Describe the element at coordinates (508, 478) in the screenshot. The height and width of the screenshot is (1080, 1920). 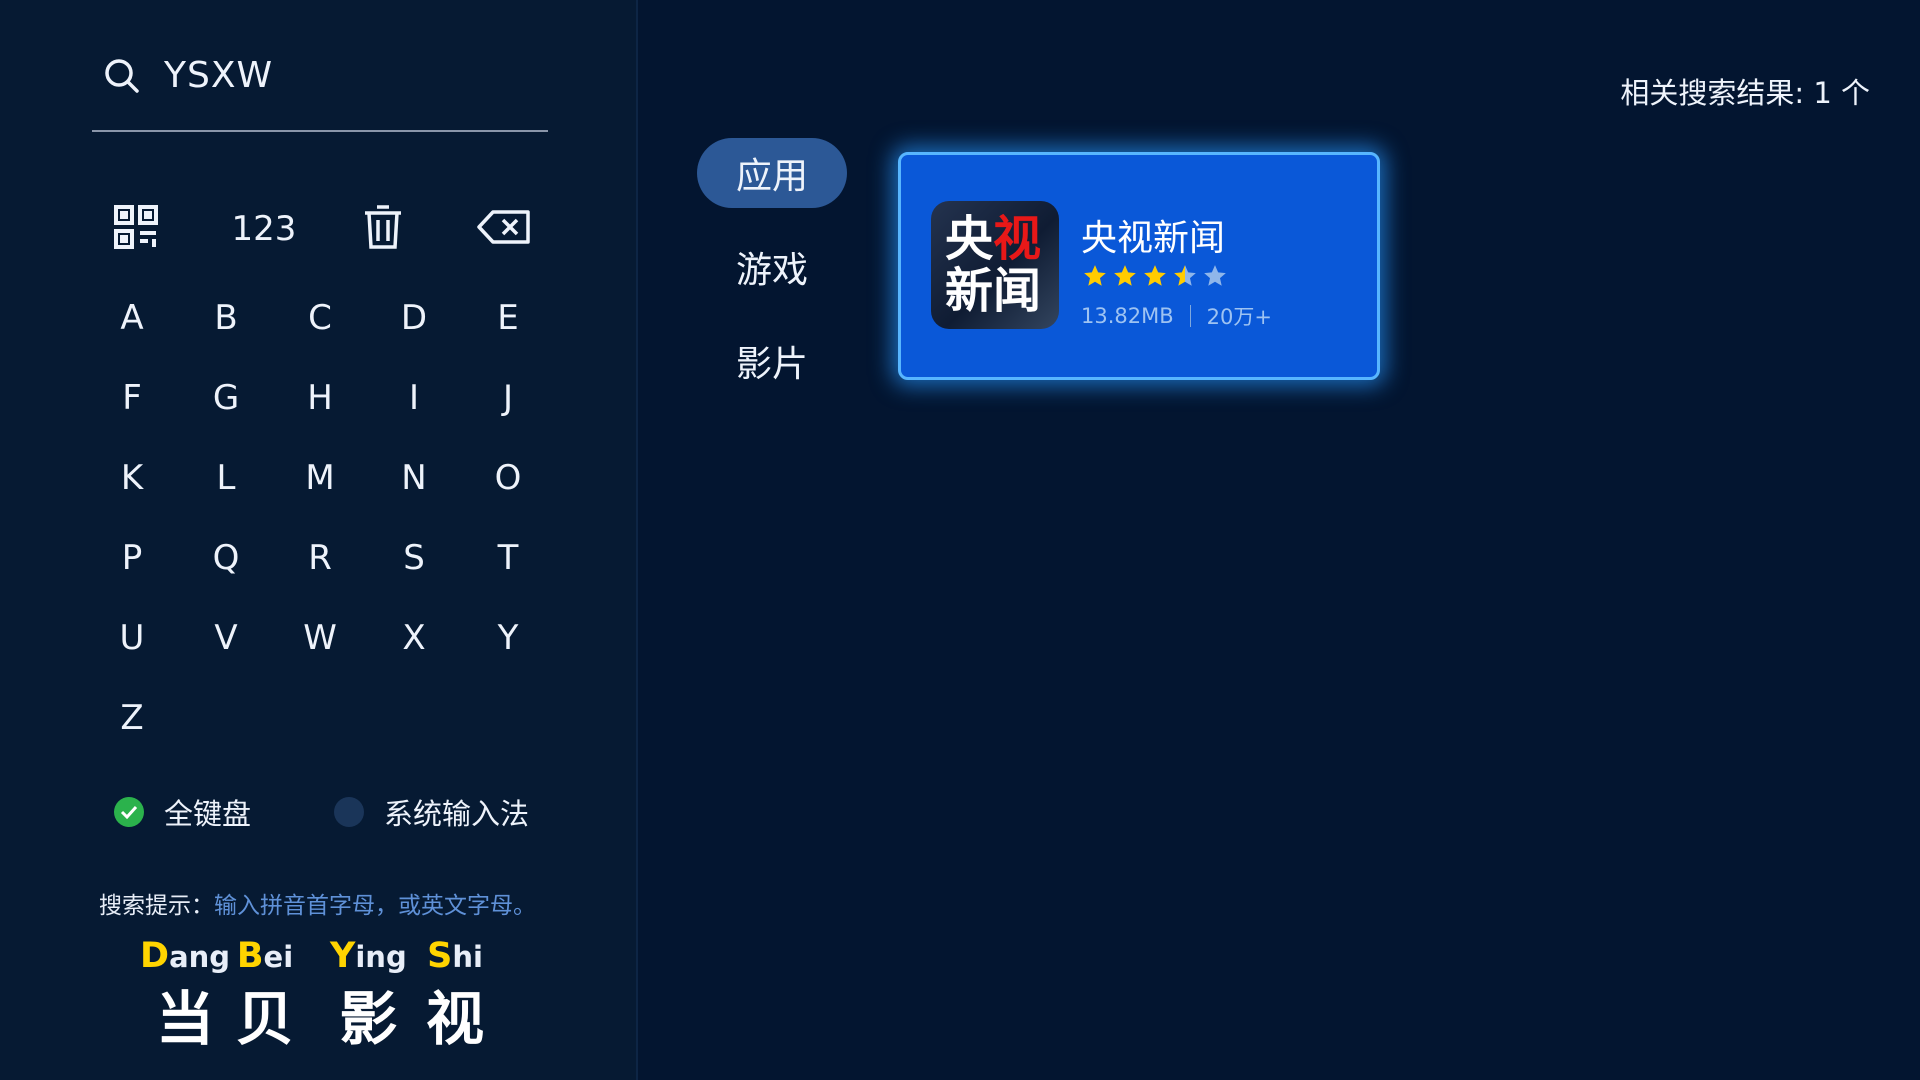
I see `key-o: O` at that location.